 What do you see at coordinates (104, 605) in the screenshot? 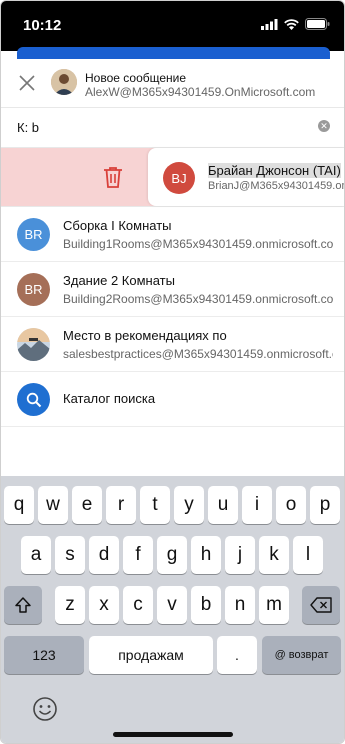
I see `key-x: x` at bounding box center [104, 605].